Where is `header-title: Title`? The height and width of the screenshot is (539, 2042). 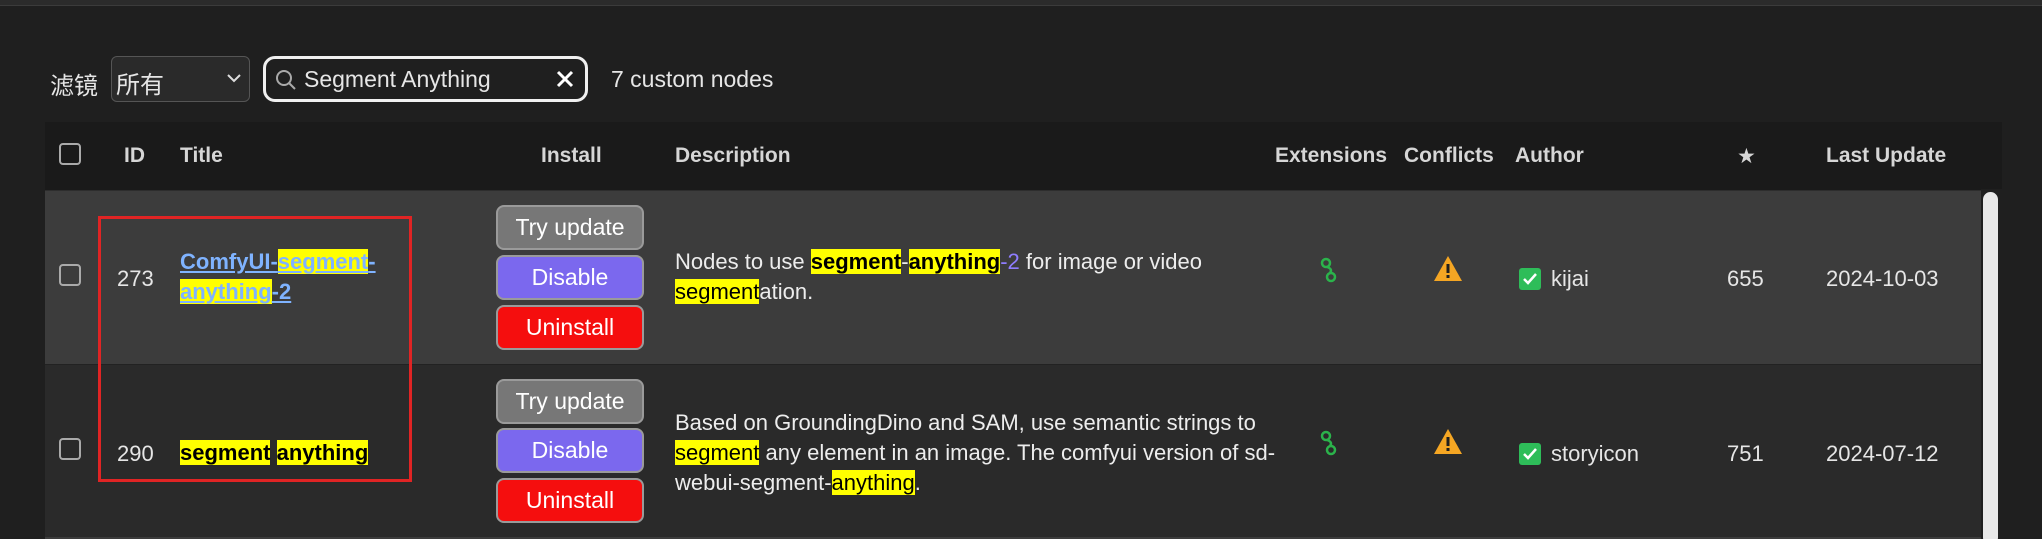
header-title: Title is located at coordinates (201, 156).